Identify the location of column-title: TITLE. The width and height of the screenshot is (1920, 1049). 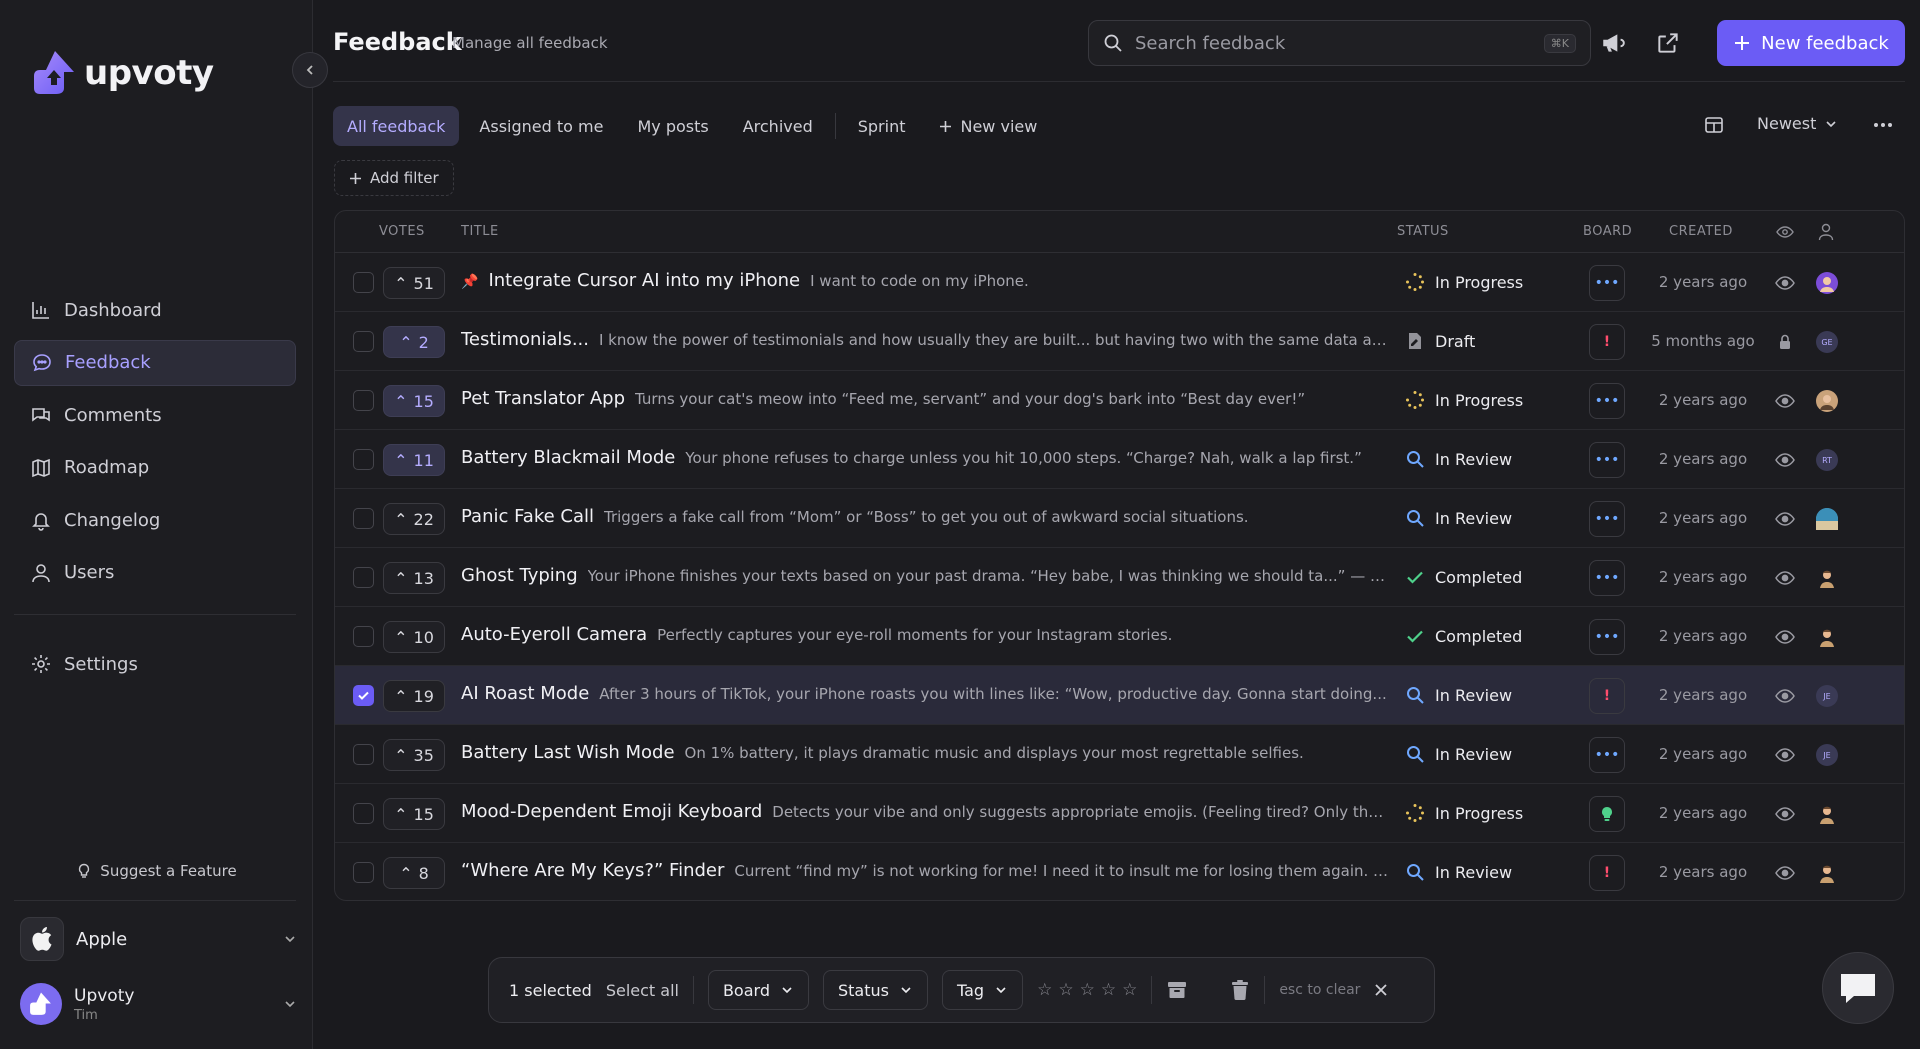
(480, 231).